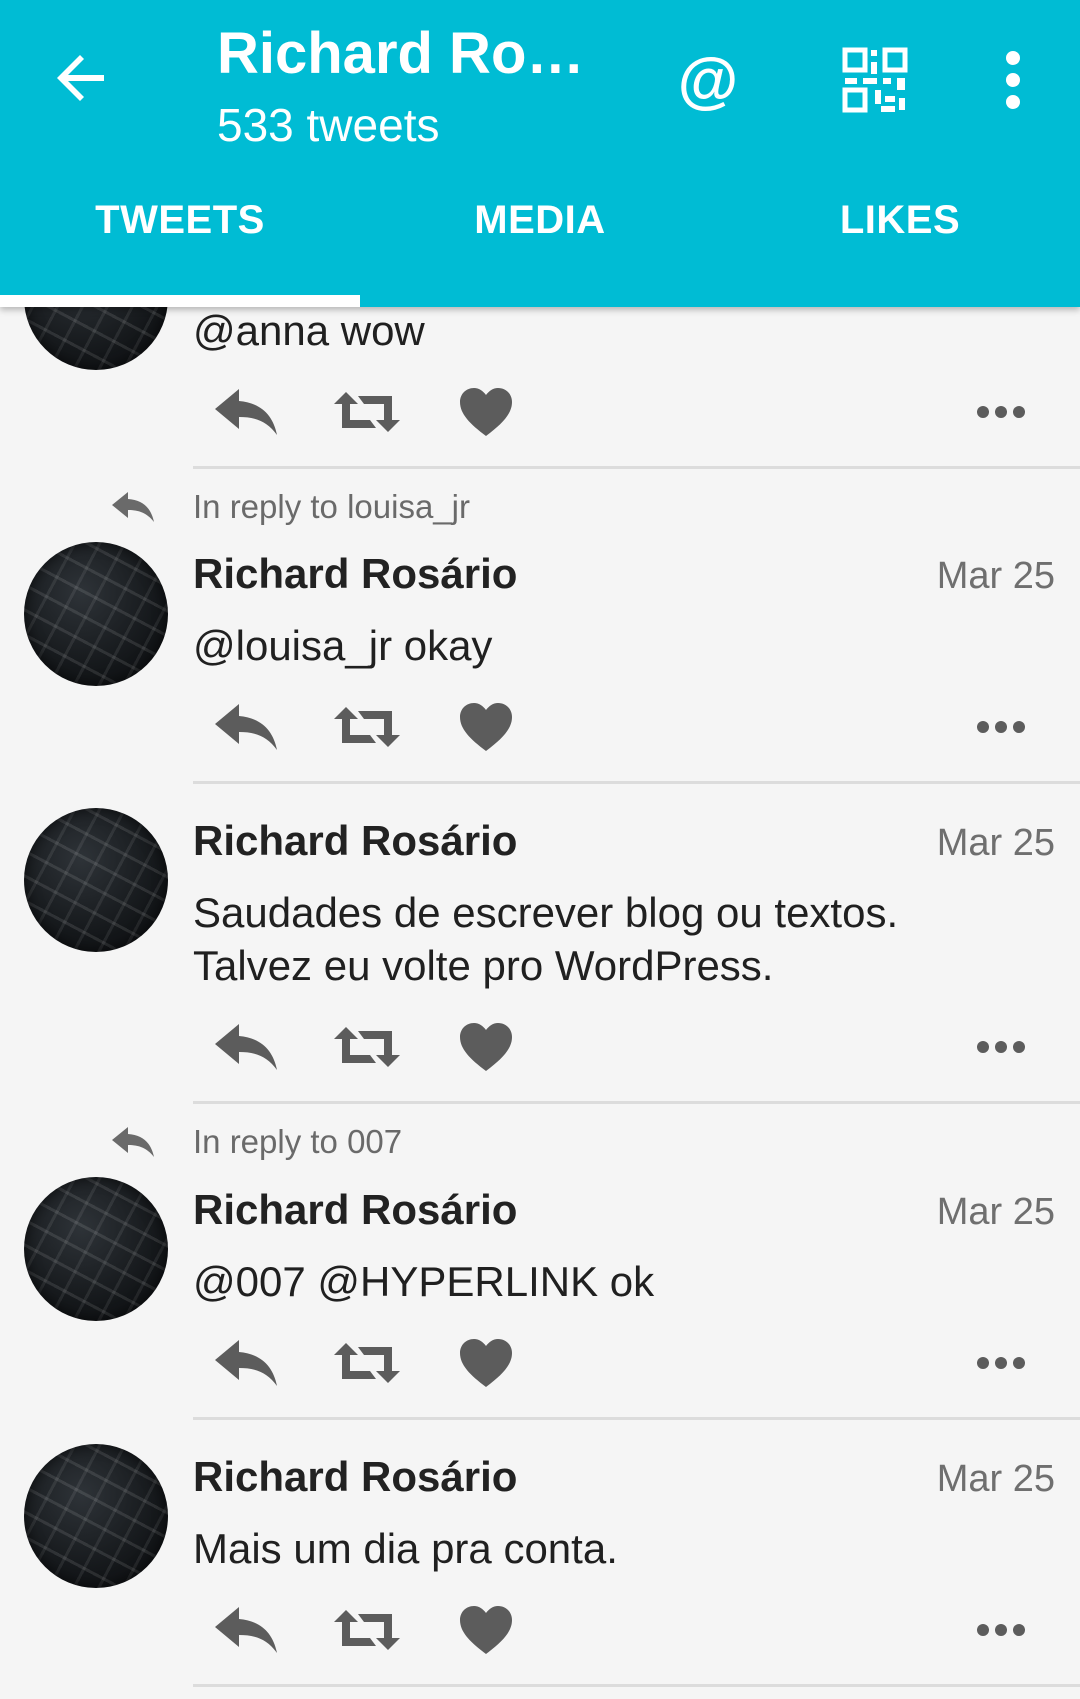 This screenshot has width=1080, height=1699. What do you see at coordinates (180, 301) in the screenshot?
I see `tab-indicator` at bounding box center [180, 301].